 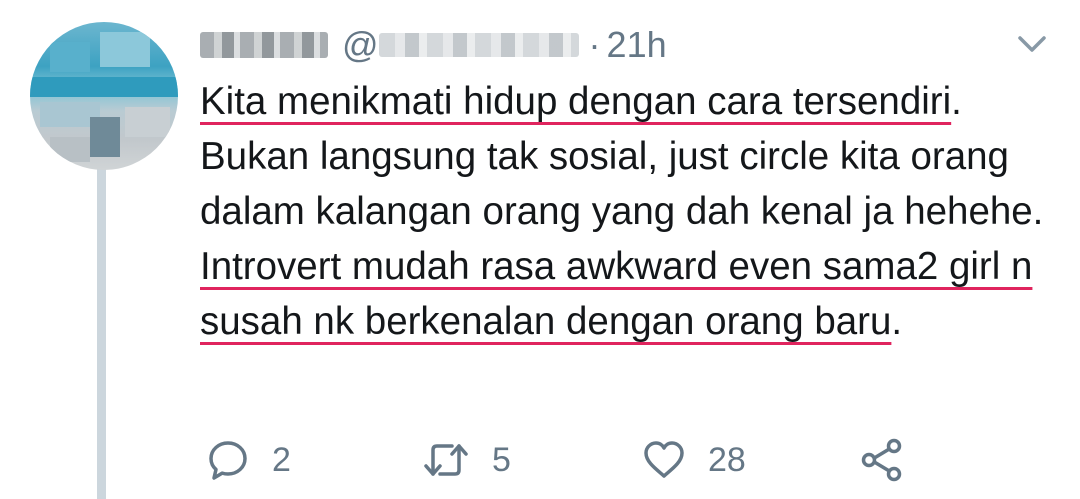 What do you see at coordinates (446, 460) in the screenshot?
I see `retweet-icon` at bounding box center [446, 460].